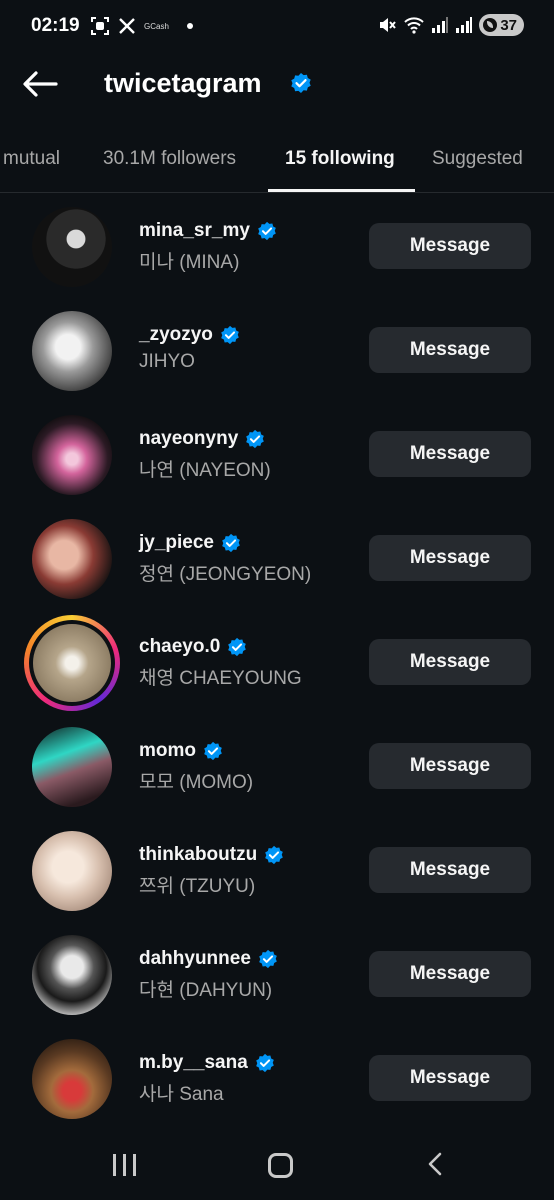  Describe the element at coordinates (220, 678) in the screenshot. I see `display-name: 채영 CHAEYOUNG` at that location.